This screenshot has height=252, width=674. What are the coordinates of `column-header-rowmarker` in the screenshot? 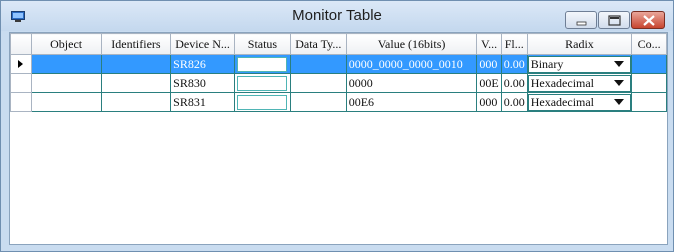 It's located at (21, 44).